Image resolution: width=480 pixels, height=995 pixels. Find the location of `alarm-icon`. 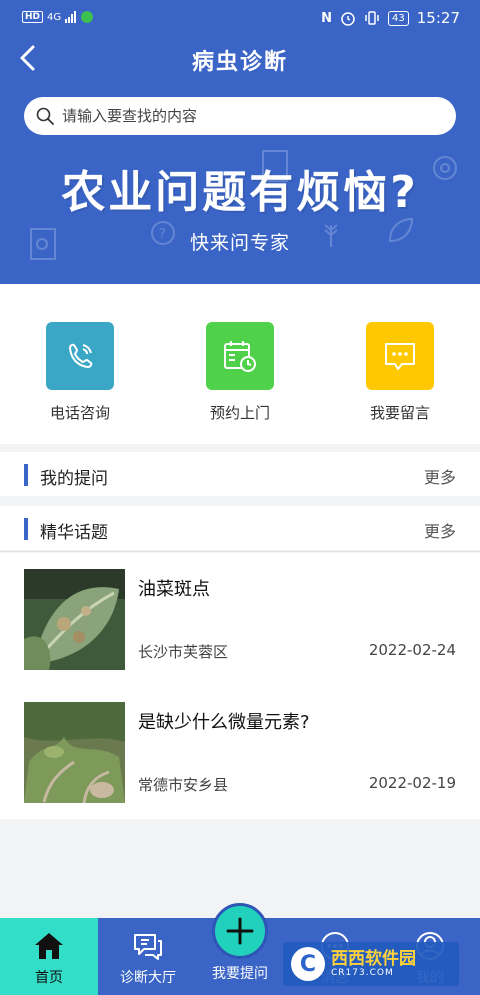

alarm-icon is located at coordinates (348, 19).